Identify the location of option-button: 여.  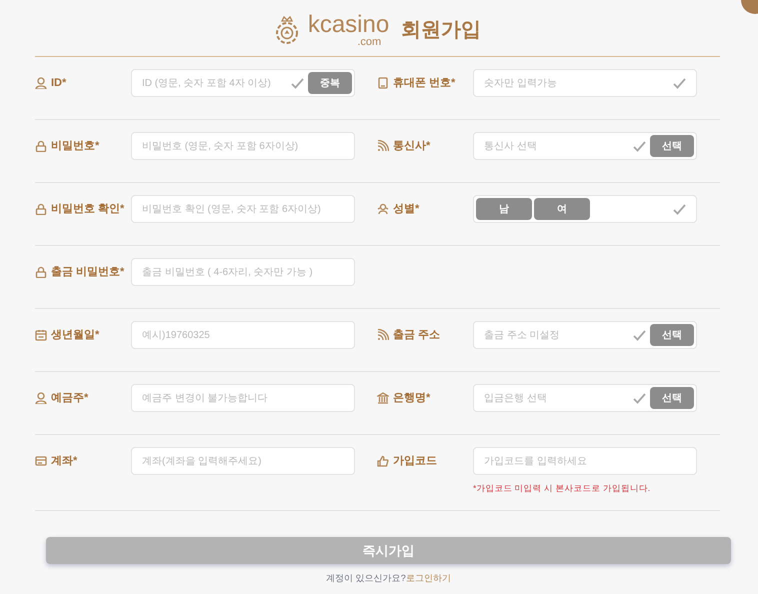
(562, 209).